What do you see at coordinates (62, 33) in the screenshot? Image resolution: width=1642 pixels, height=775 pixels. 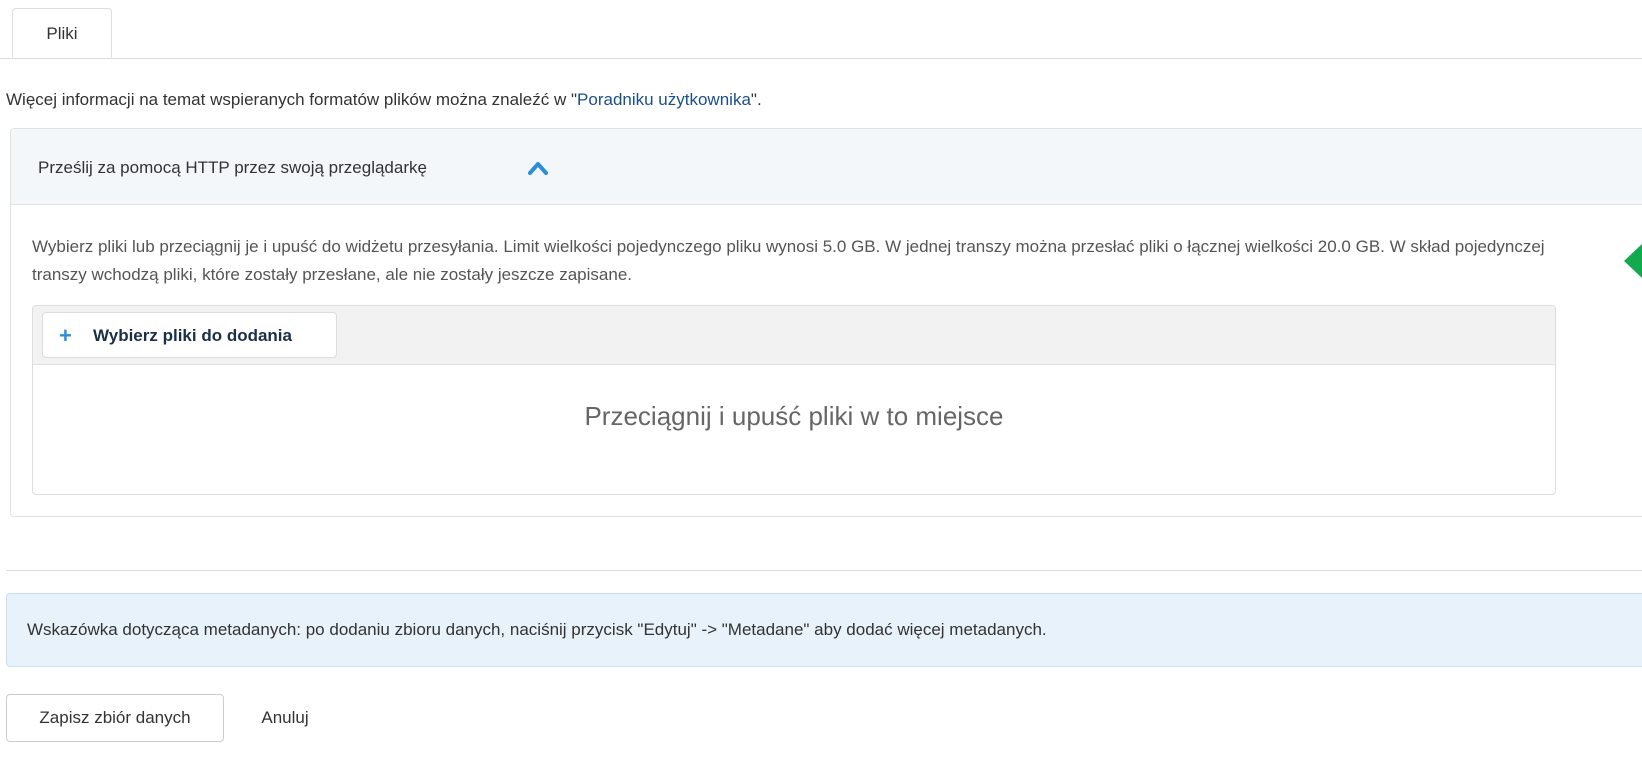 I see `tab-pliki: Pliki` at bounding box center [62, 33].